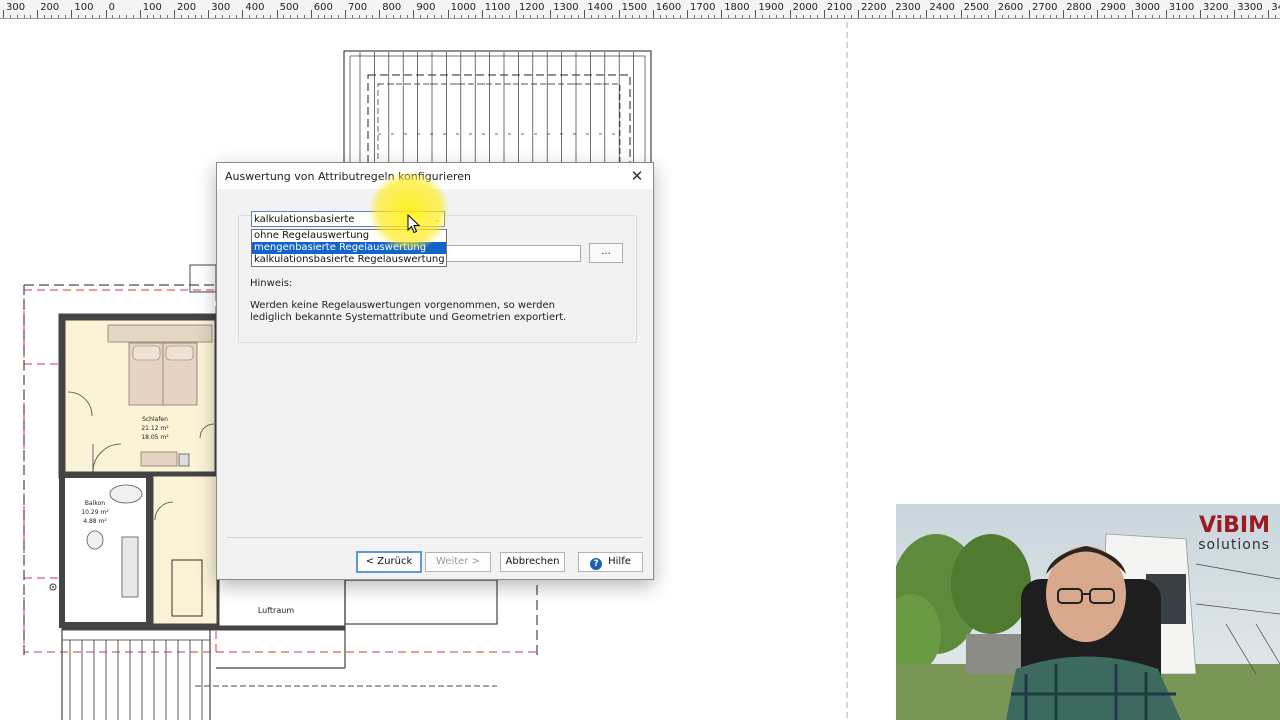 This screenshot has height=720, width=1280. I want to click on room-area-bedroom-2: 18.05 m², so click(155, 437).